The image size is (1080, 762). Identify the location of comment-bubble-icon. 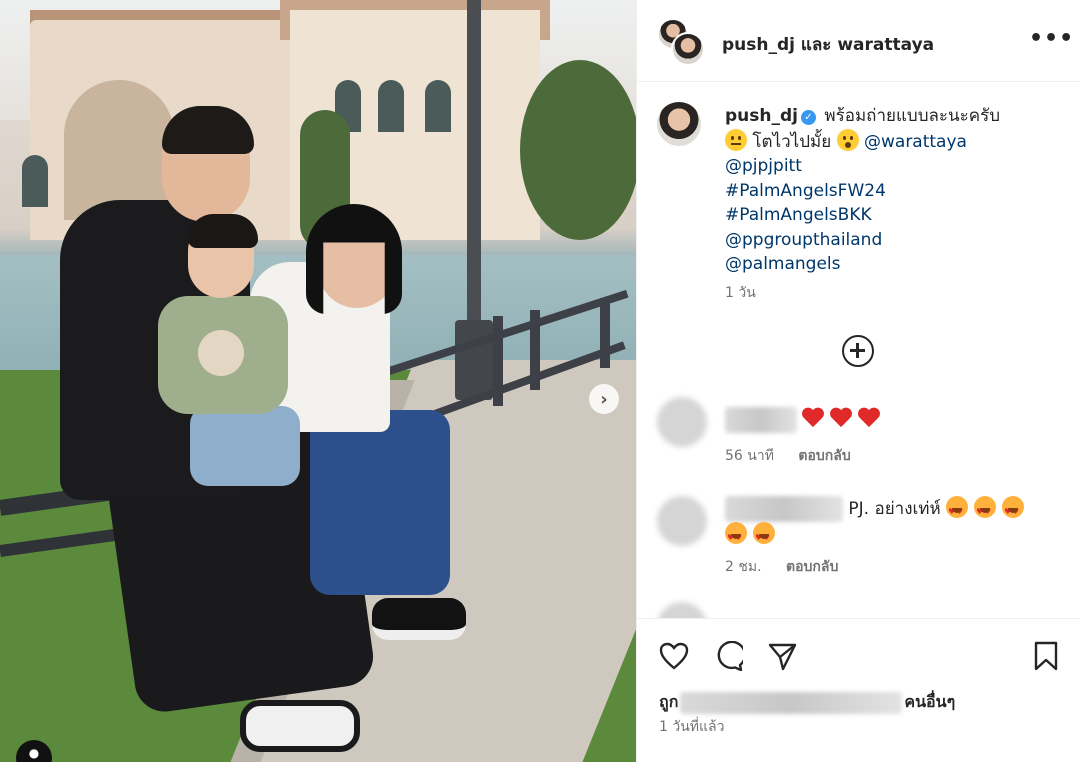
(730, 656).